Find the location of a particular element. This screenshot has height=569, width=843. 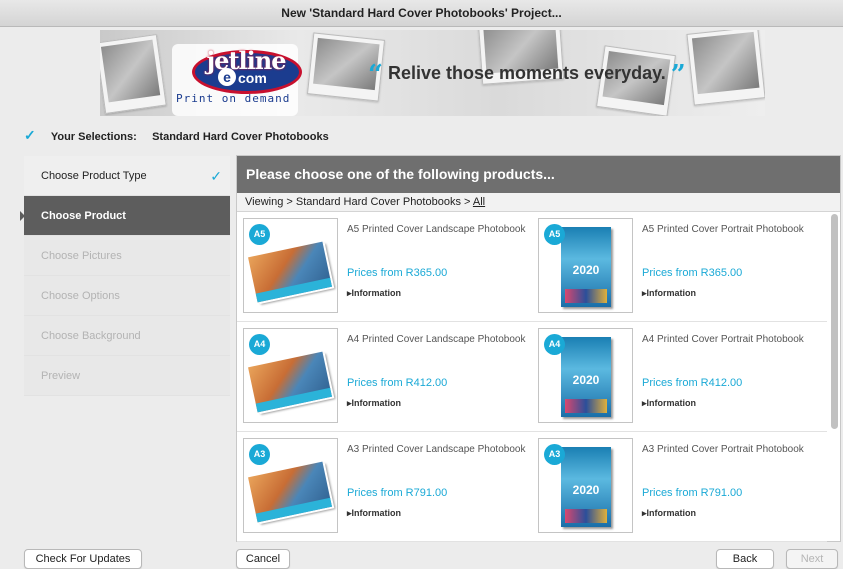

product-name: A3 Printed Cover Landscape Photobook is located at coordinates (436, 449).